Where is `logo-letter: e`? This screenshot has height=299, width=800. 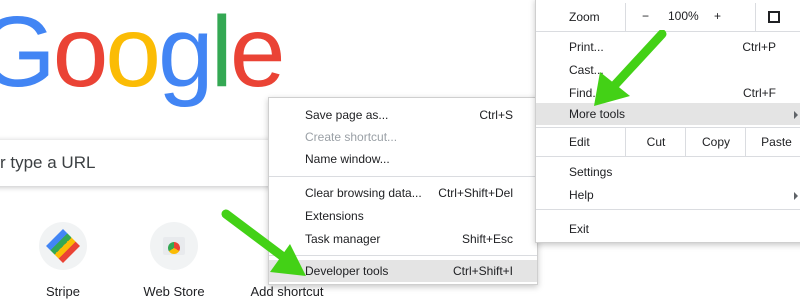
logo-letter: e is located at coordinates (257, 54).